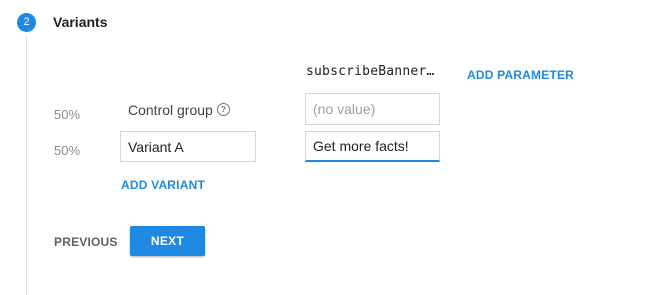 The image size is (650, 295). I want to click on step-number-badge: 2, so click(26, 22).